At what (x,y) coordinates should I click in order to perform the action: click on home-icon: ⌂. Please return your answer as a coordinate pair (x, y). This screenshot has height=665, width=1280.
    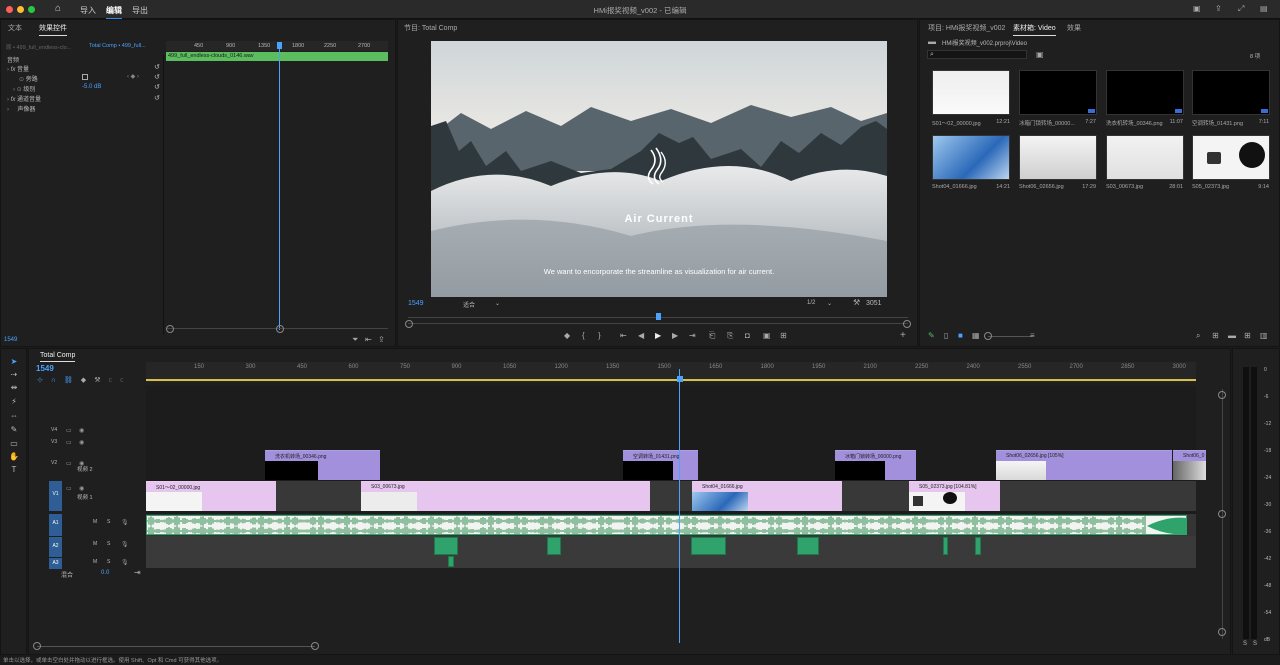
    Looking at the image, I should click on (58, 9).